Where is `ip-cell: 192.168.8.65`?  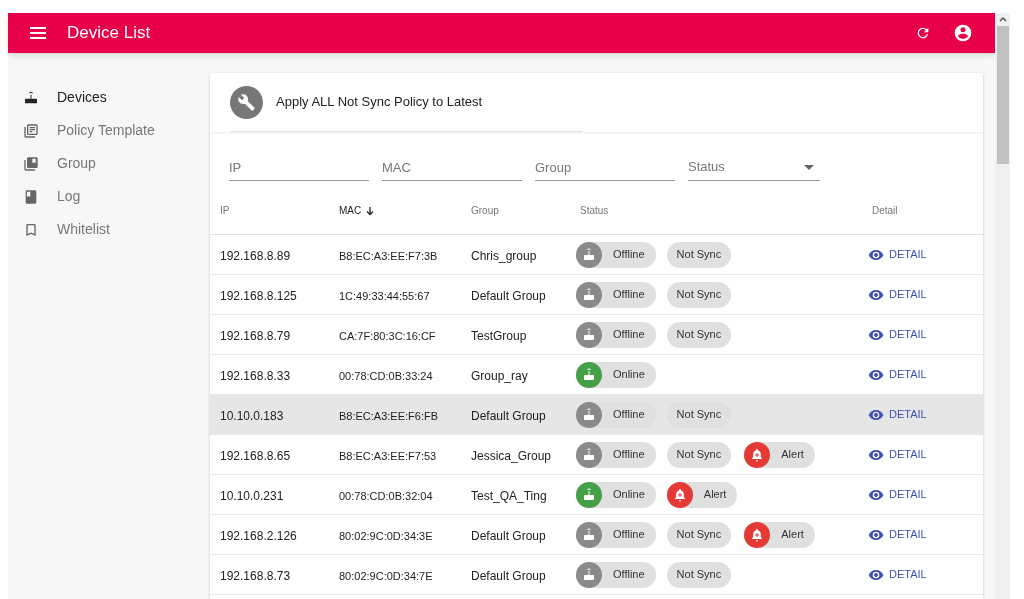 ip-cell: 192.168.8.65 is located at coordinates (255, 455).